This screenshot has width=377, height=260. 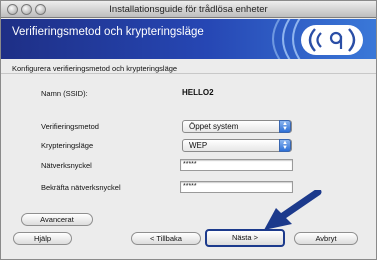 I want to click on encryption-mode-select: WEP ▲ ▼, so click(x=237, y=145).